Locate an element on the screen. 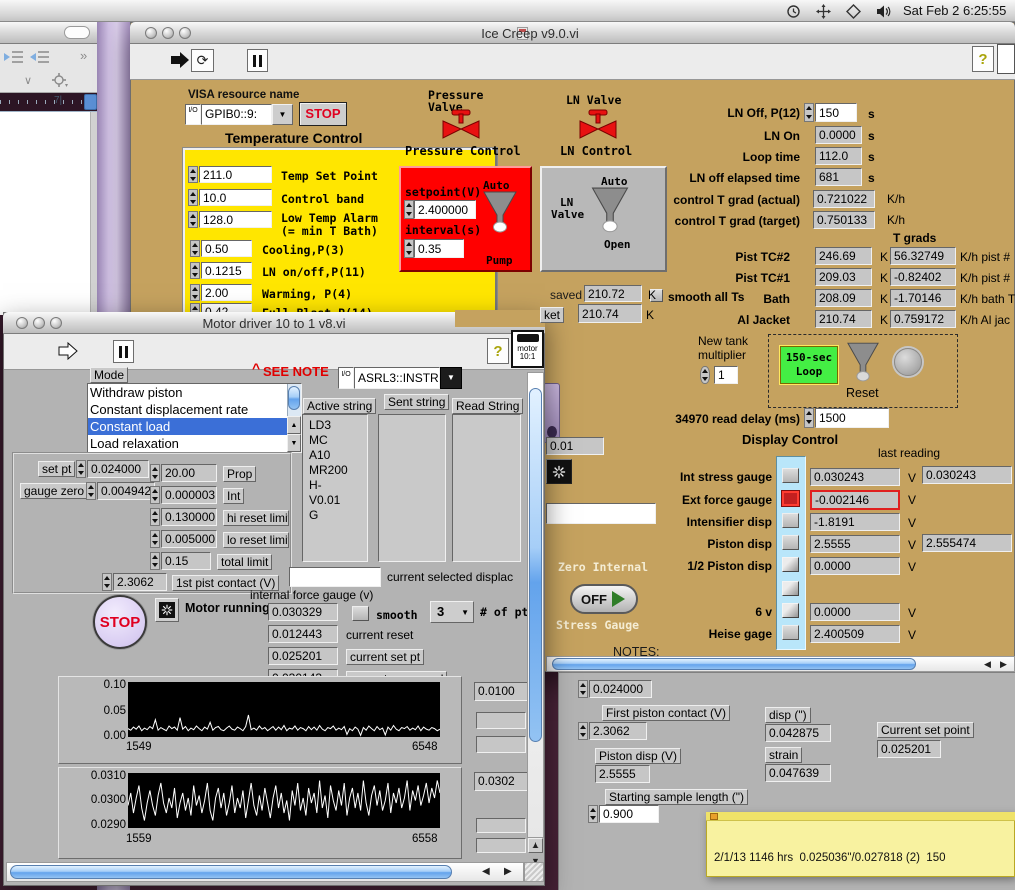  universal-access-icon is located at coordinates (823, 11).